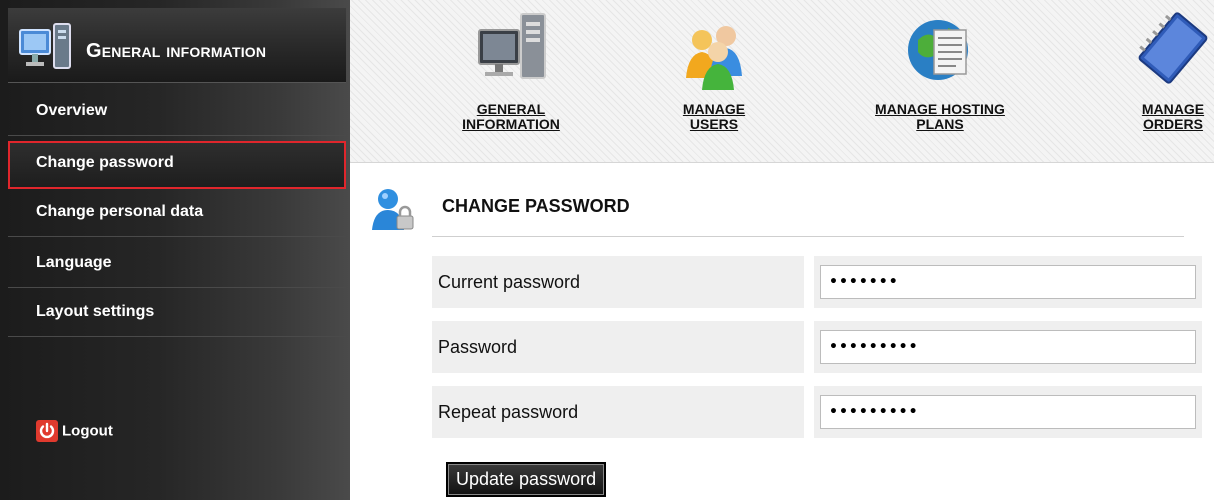 The height and width of the screenshot is (500, 1214). What do you see at coordinates (105, 162) in the screenshot?
I see `sidebar-item-label: Change password` at bounding box center [105, 162].